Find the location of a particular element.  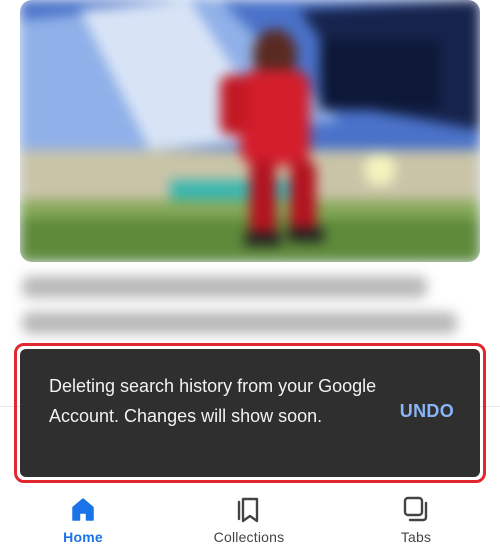

nav-item-label: Tabs is located at coordinates (416, 537).